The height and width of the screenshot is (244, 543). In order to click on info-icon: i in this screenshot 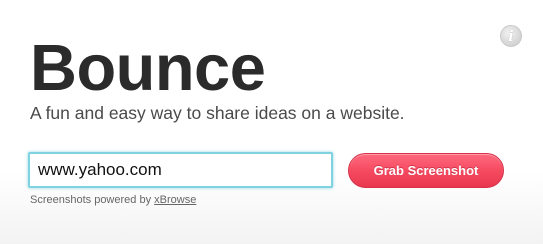, I will do `click(511, 36)`.